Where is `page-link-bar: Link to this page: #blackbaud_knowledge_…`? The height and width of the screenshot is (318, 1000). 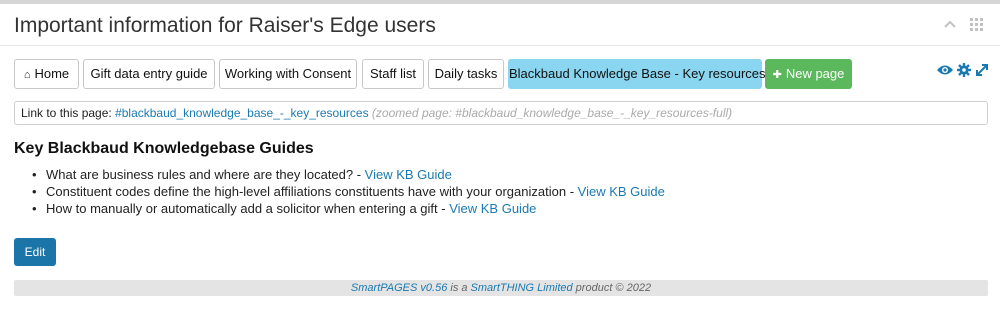 page-link-bar: Link to this page: #blackbaud_knowledge_… is located at coordinates (501, 113).